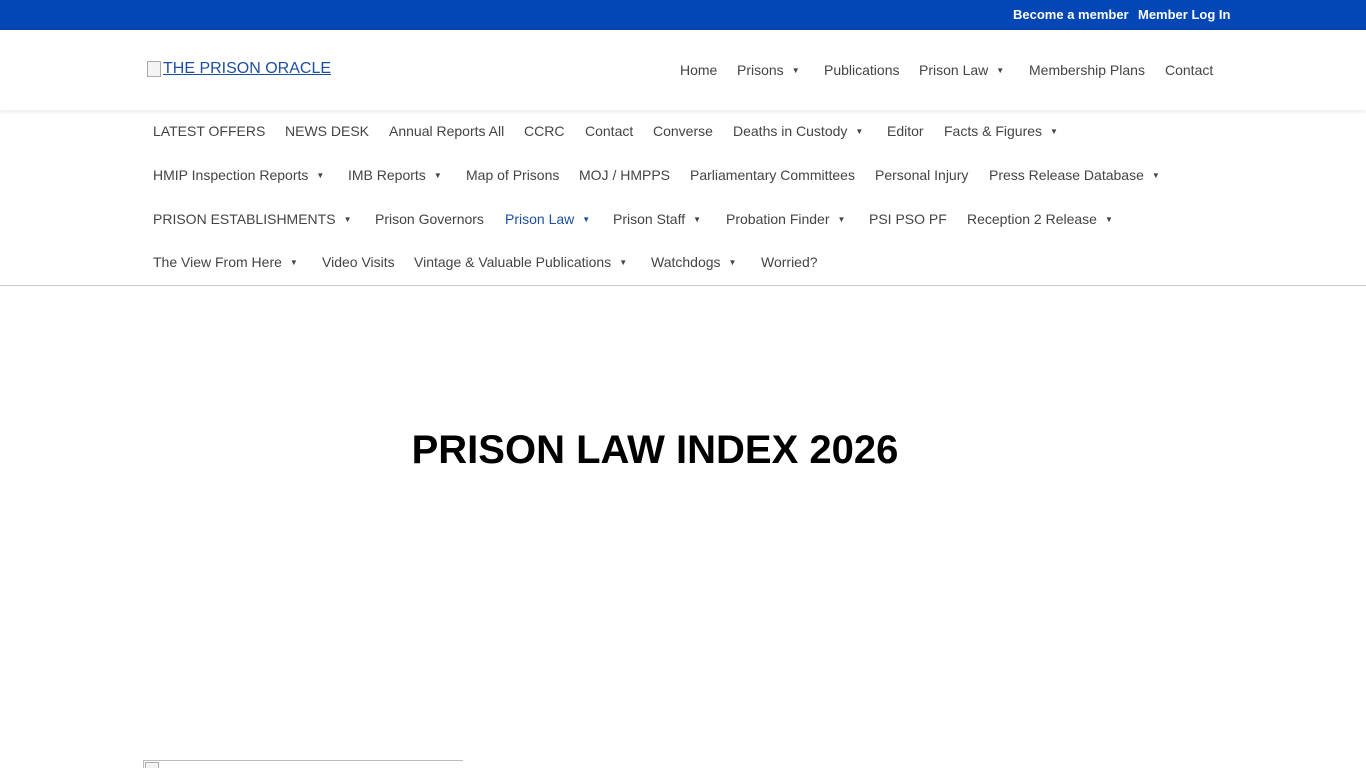 This screenshot has width=1366, height=768. I want to click on sec-nav-label: NEWS DESK, so click(327, 131).